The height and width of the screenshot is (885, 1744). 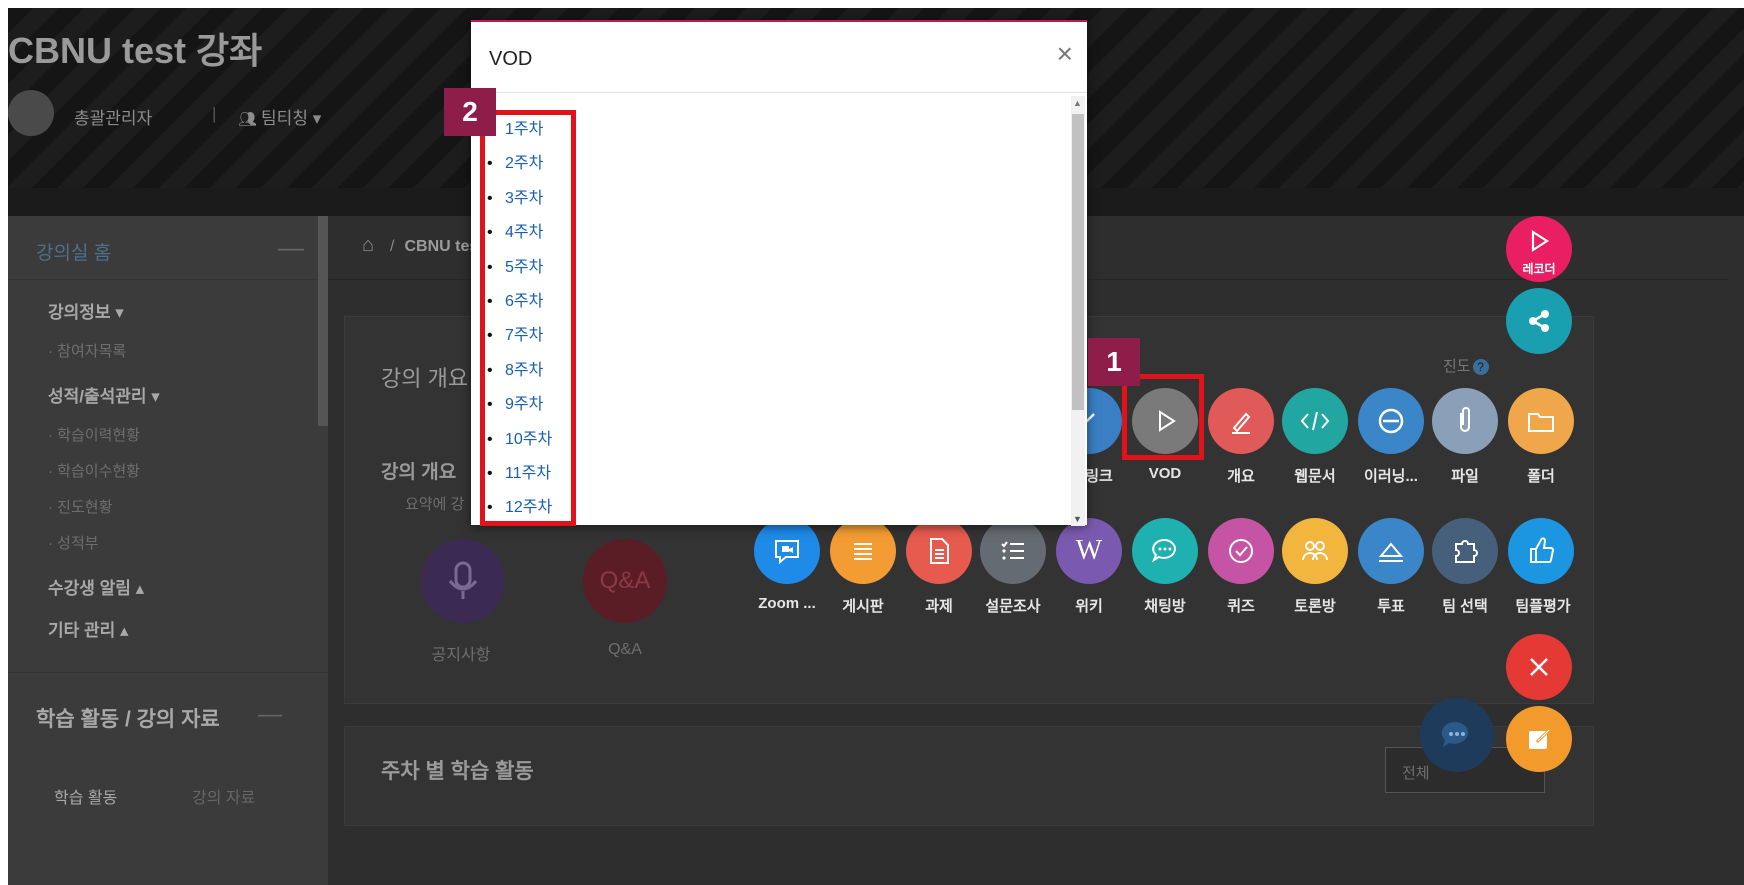 I want to click on scroll-down-icon: ▼, so click(x=1077, y=519).